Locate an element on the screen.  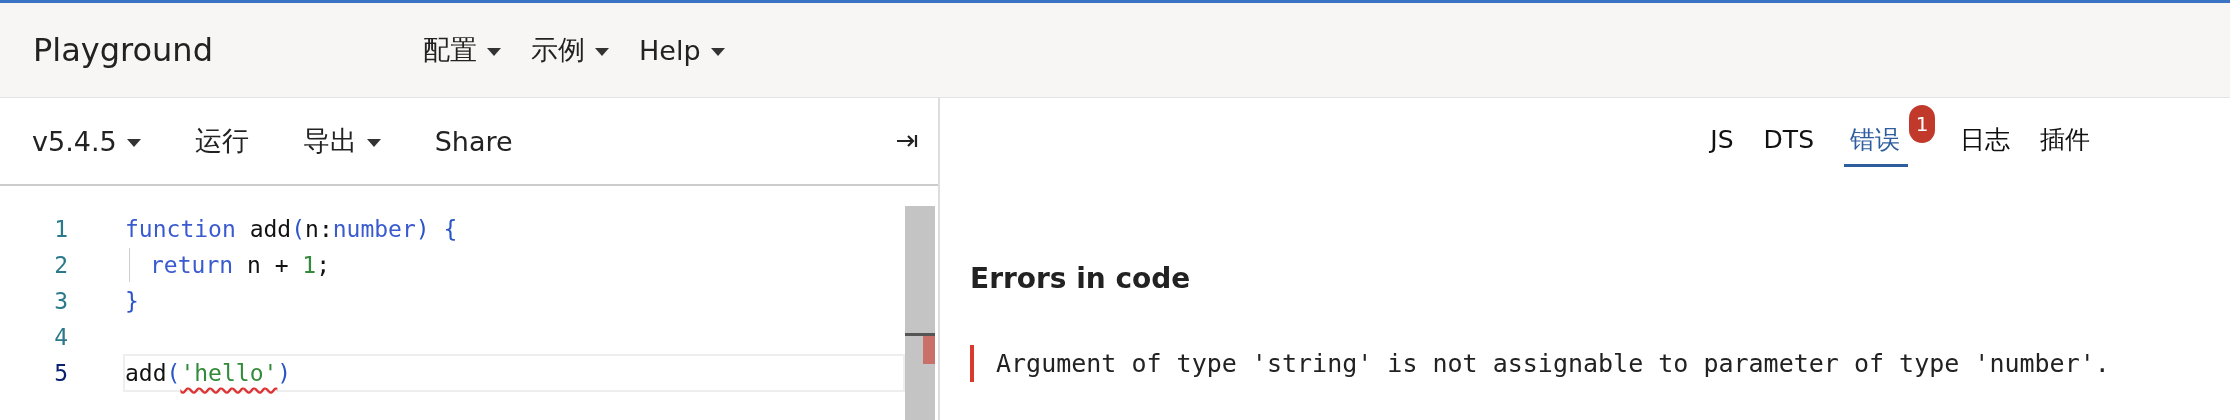
code-token: n: is located at coordinates (319, 229).